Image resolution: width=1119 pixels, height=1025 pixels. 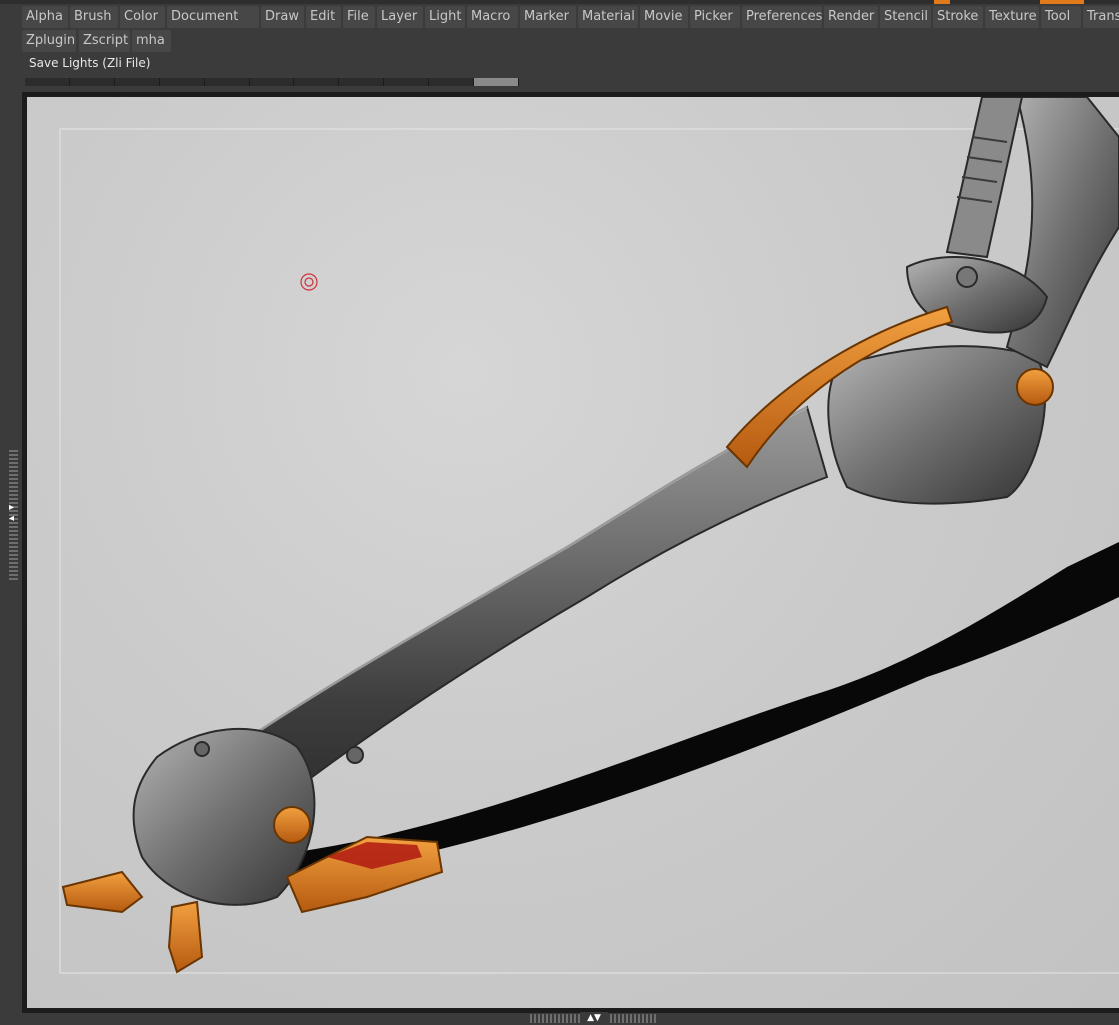 I want to click on segment-progress-bar, so click(x=272, y=82).